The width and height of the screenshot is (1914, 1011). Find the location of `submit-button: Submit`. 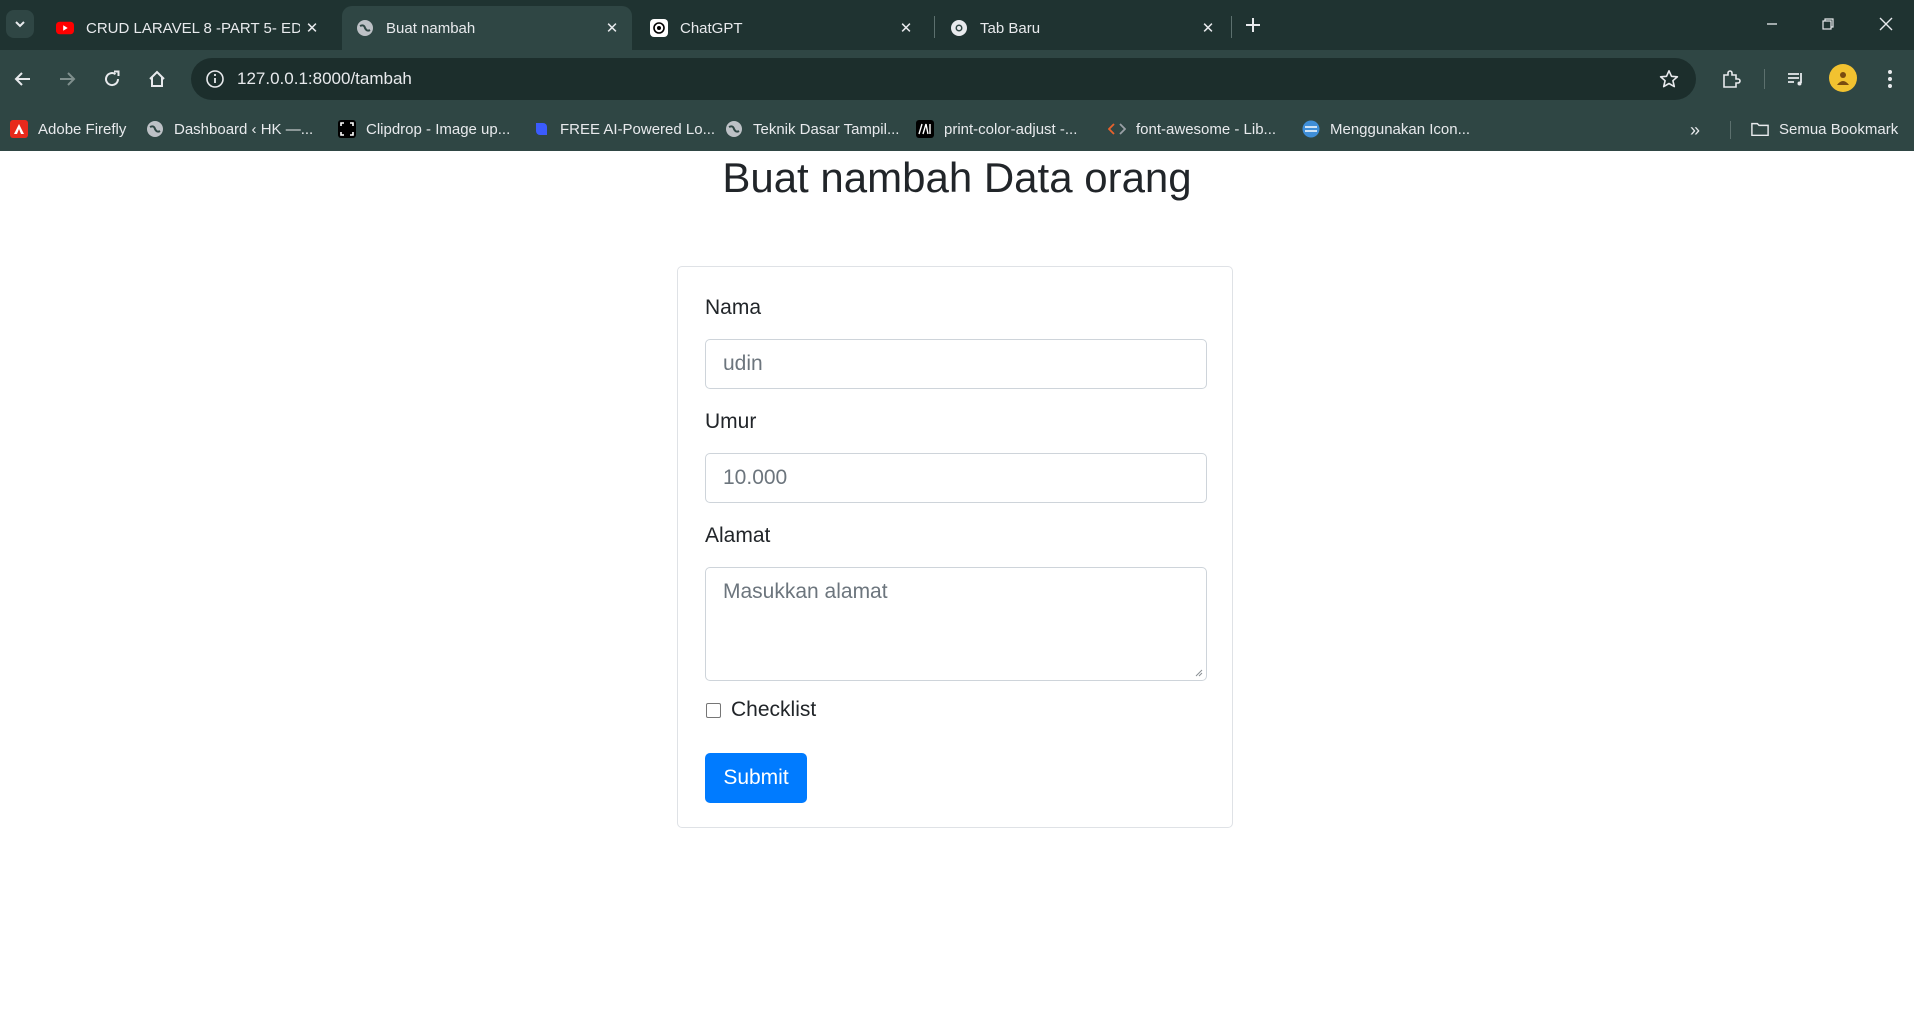

submit-button: Submit is located at coordinates (756, 778).